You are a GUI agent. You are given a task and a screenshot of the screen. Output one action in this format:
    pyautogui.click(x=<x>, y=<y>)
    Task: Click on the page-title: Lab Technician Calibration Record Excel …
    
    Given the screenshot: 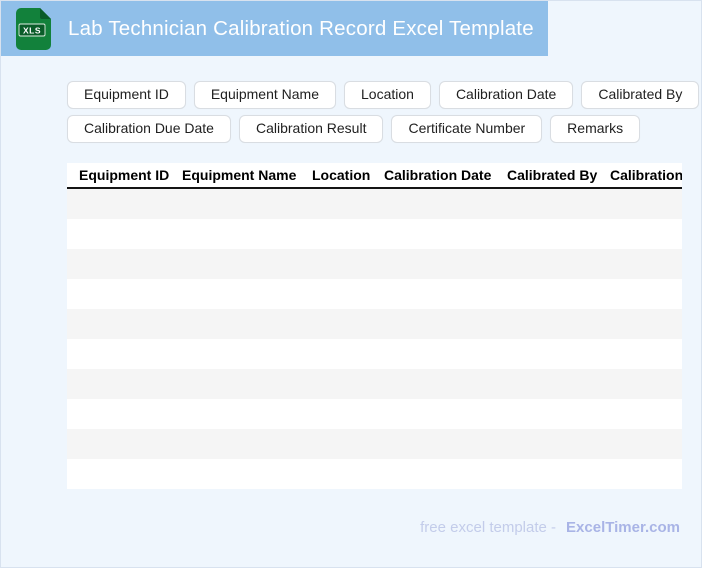 What is the action you would take?
    pyautogui.click(x=301, y=28)
    